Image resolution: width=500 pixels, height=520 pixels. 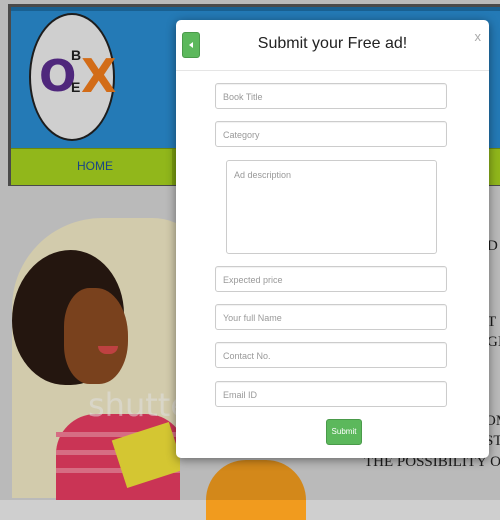 What do you see at coordinates (344, 432) in the screenshot?
I see `submit-button: Submit` at bounding box center [344, 432].